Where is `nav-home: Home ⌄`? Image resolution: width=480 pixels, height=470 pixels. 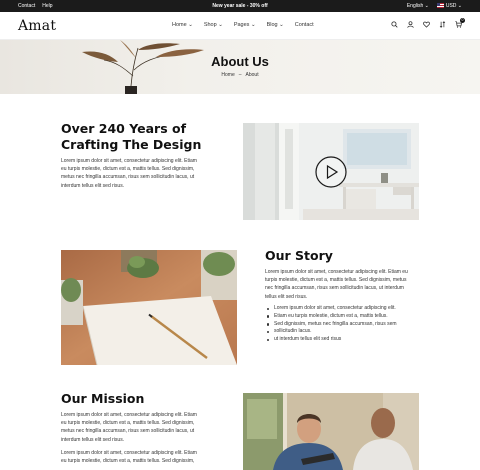
nav-home: Home ⌄ is located at coordinates (182, 25).